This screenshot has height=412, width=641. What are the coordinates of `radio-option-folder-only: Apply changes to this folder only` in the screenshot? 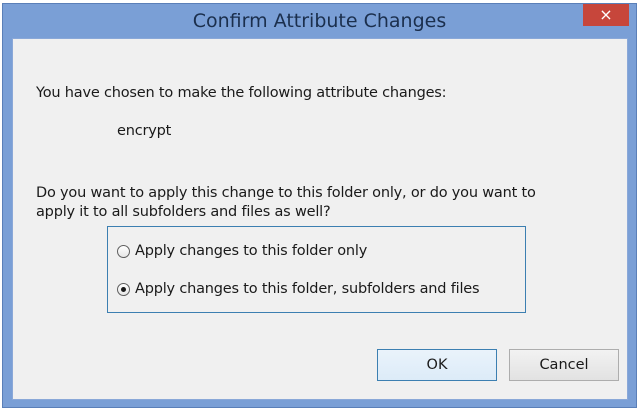 It's located at (242, 251).